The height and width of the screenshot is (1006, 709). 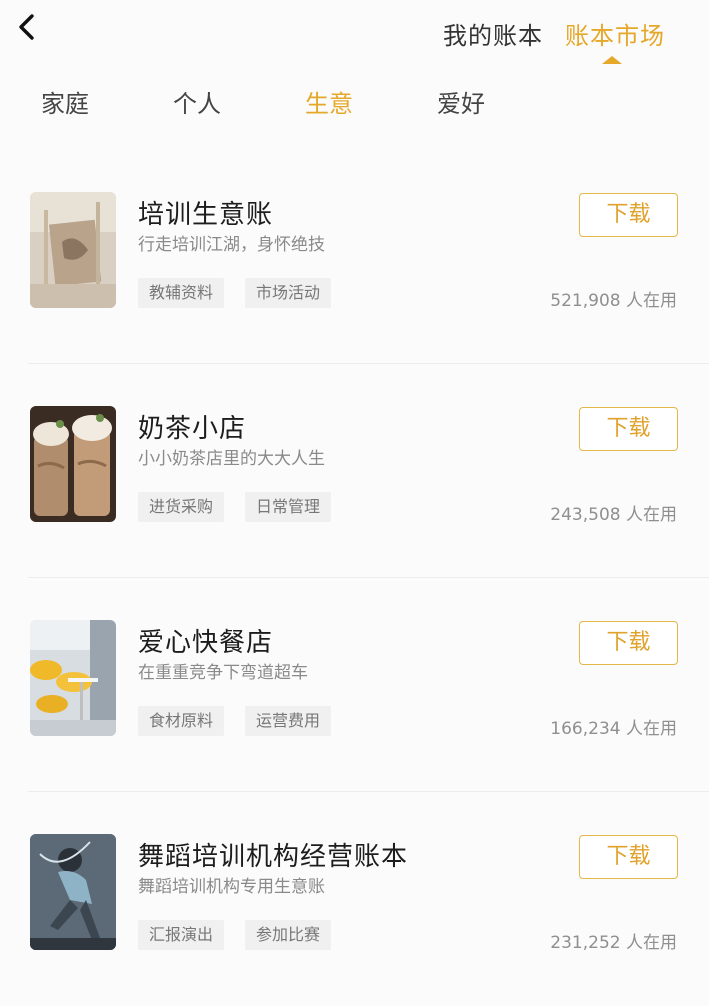 What do you see at coordinates (288, 721) in the screenshot?
I see `item-tag: 运营费用` at bounding box center [288, 721].